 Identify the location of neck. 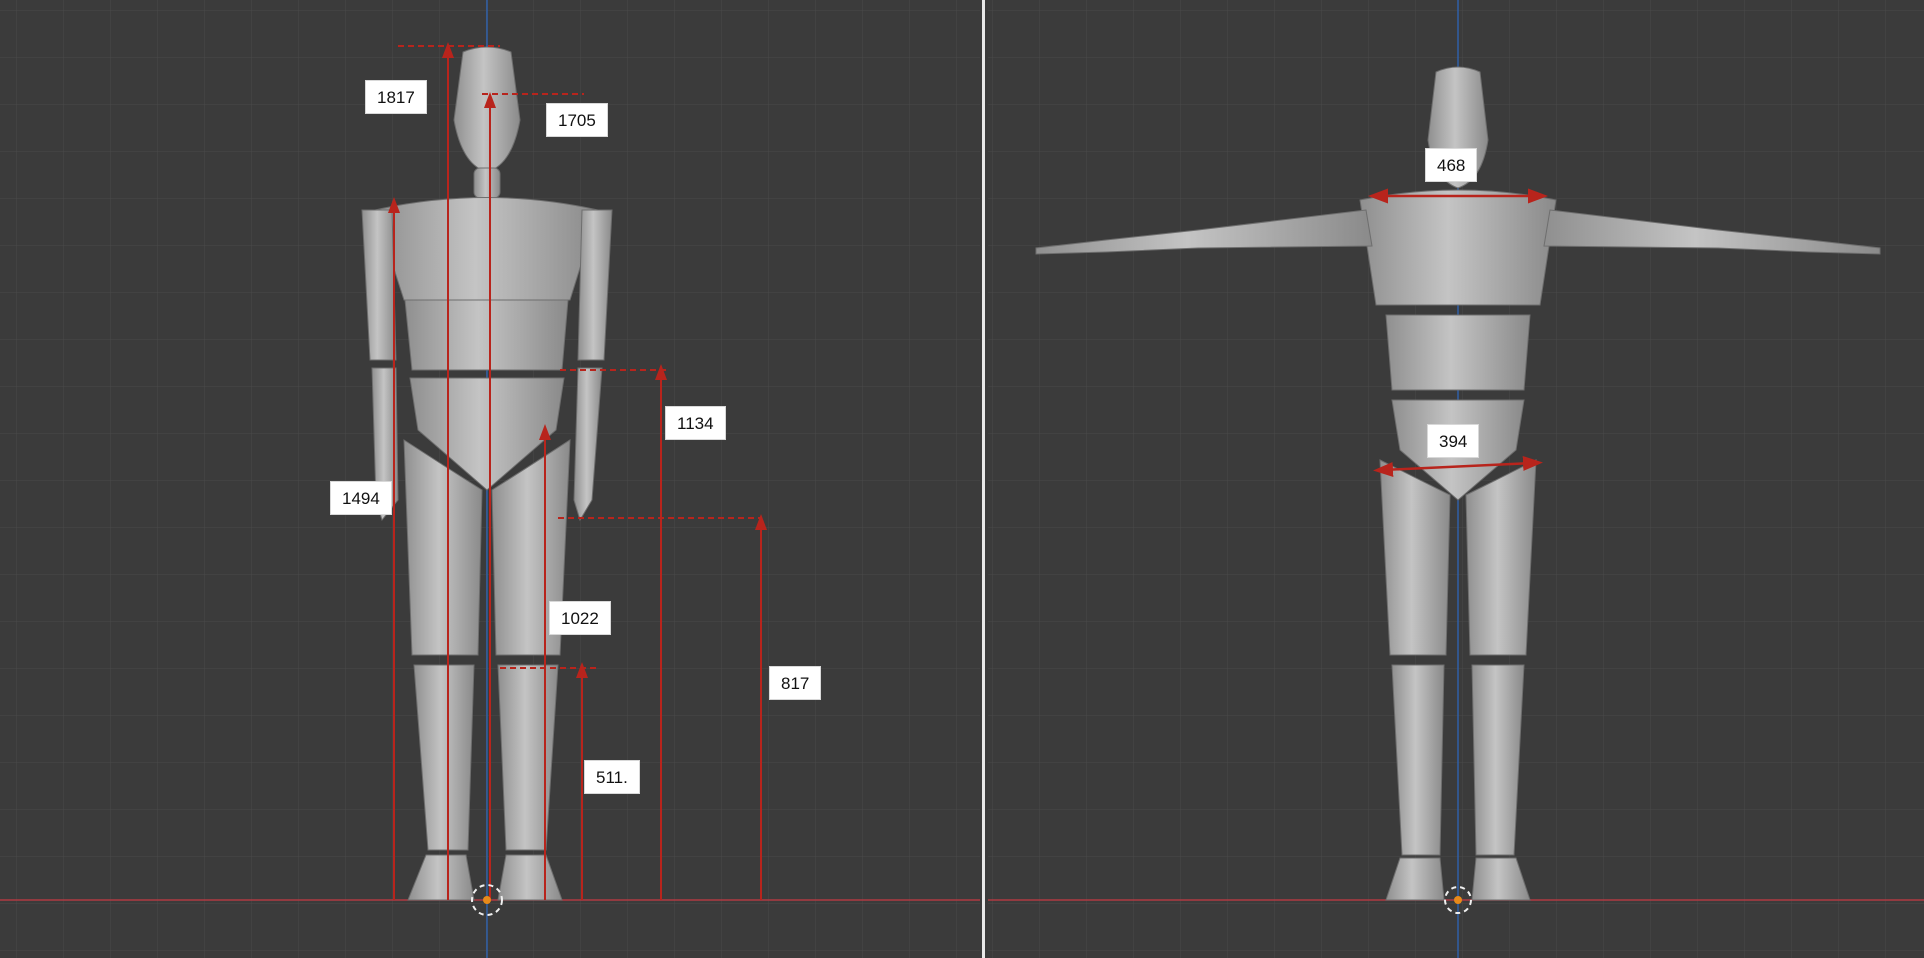
(487, 183).